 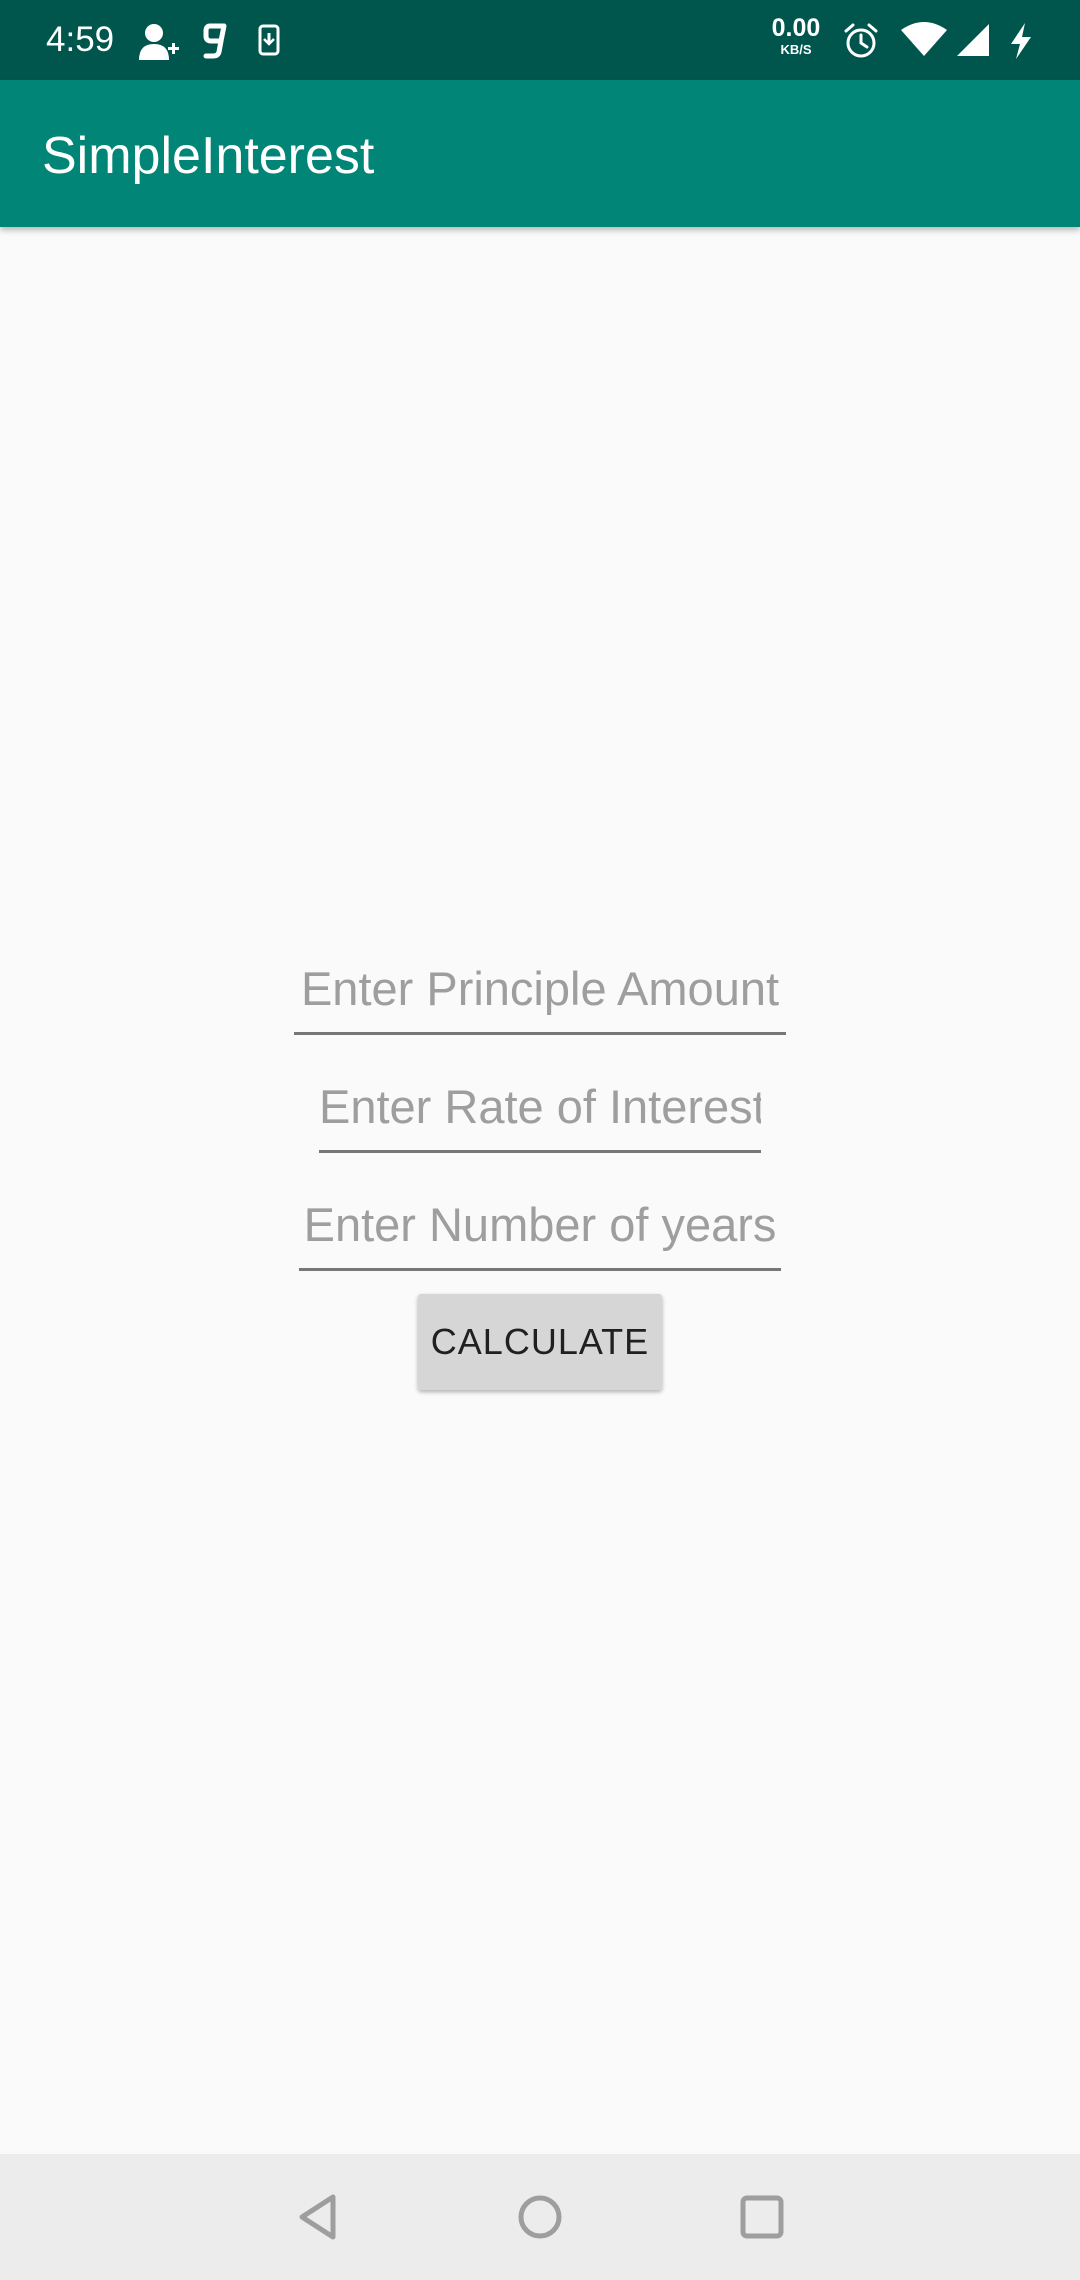 I want to click on navigation-bar, so click(x=540, y=2217).